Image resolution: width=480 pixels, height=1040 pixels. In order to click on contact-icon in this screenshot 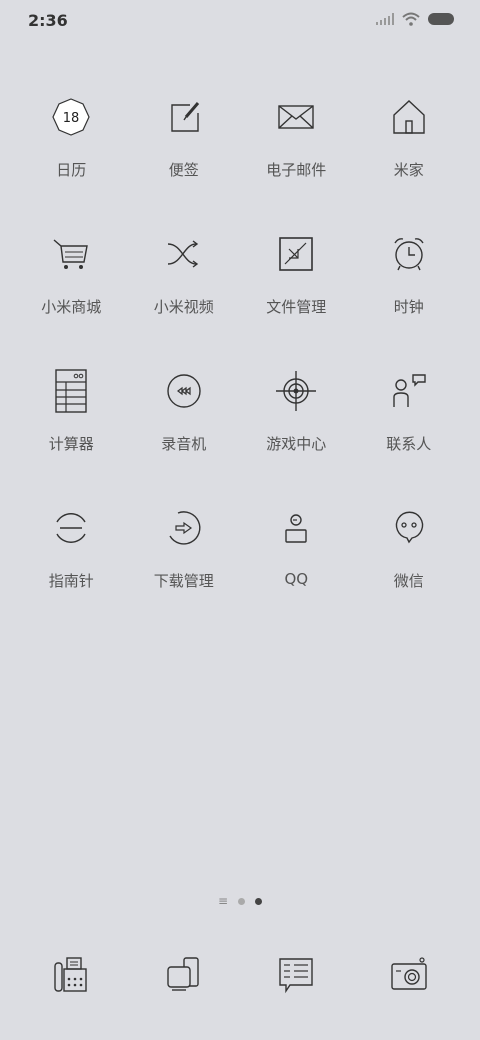, I will do `click(409, 391)`.